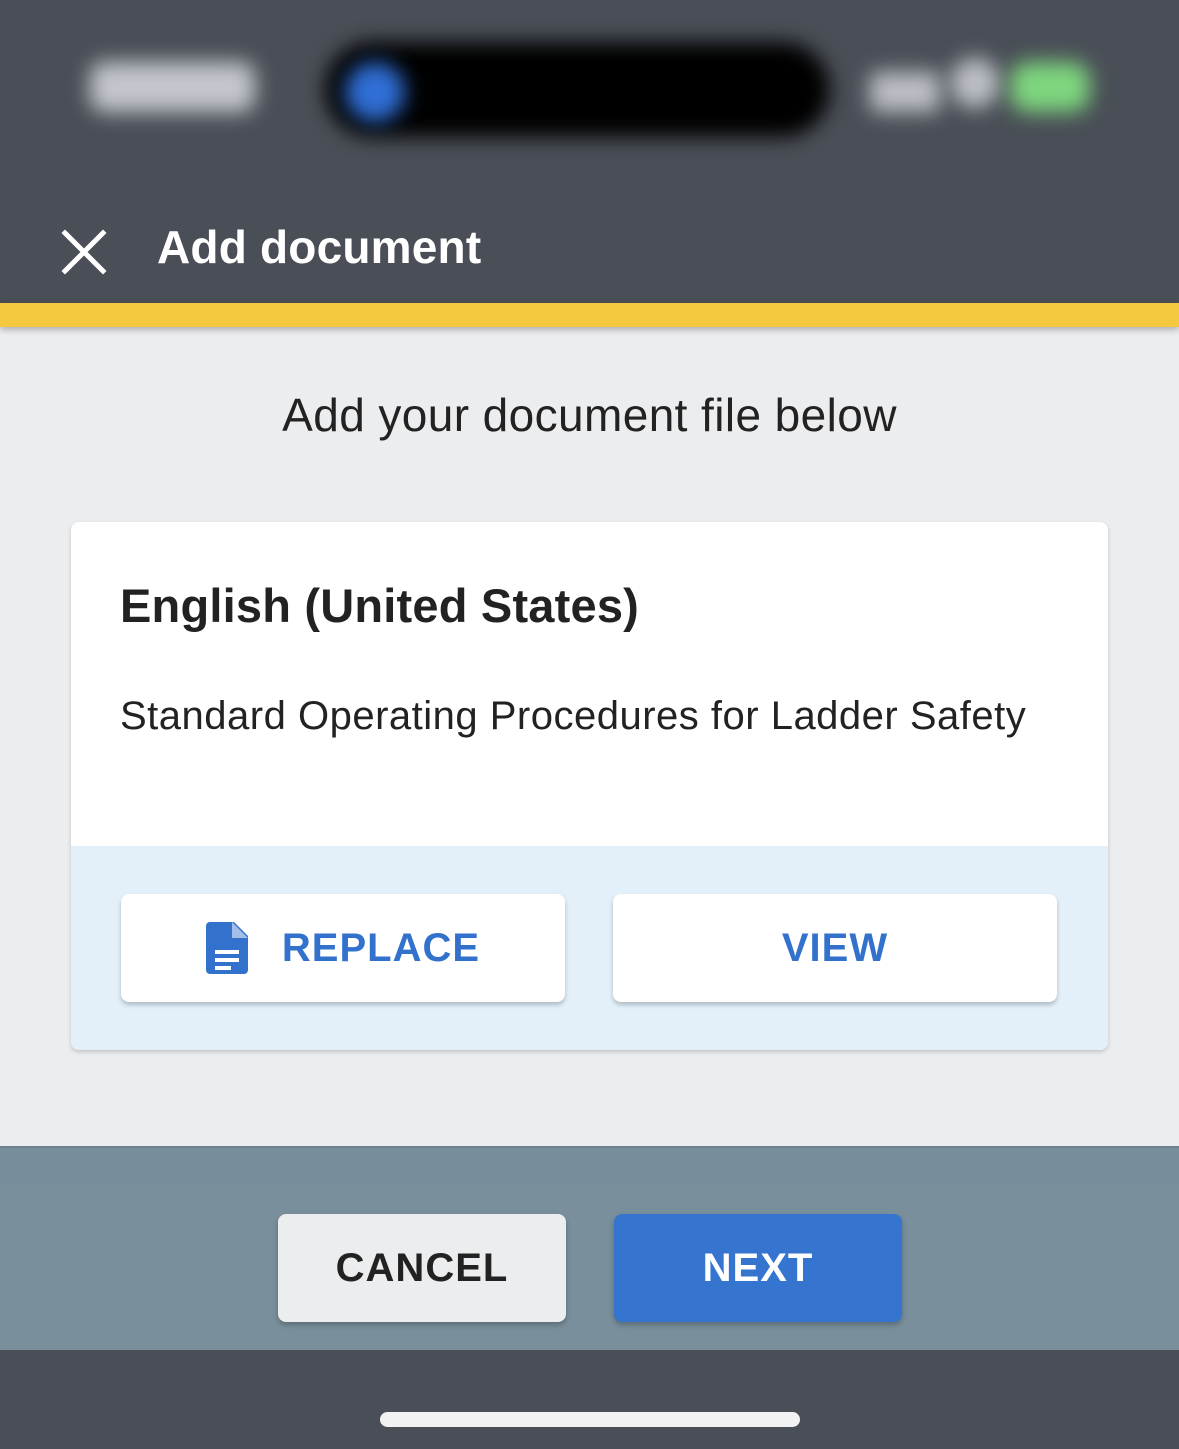 The height and width of the screenshot is (1449, 1179). What do you see at coordinates (589, 415) in the screenshot?
I see `instruction-text: Add your document file below` at bounding box center [589, 415].